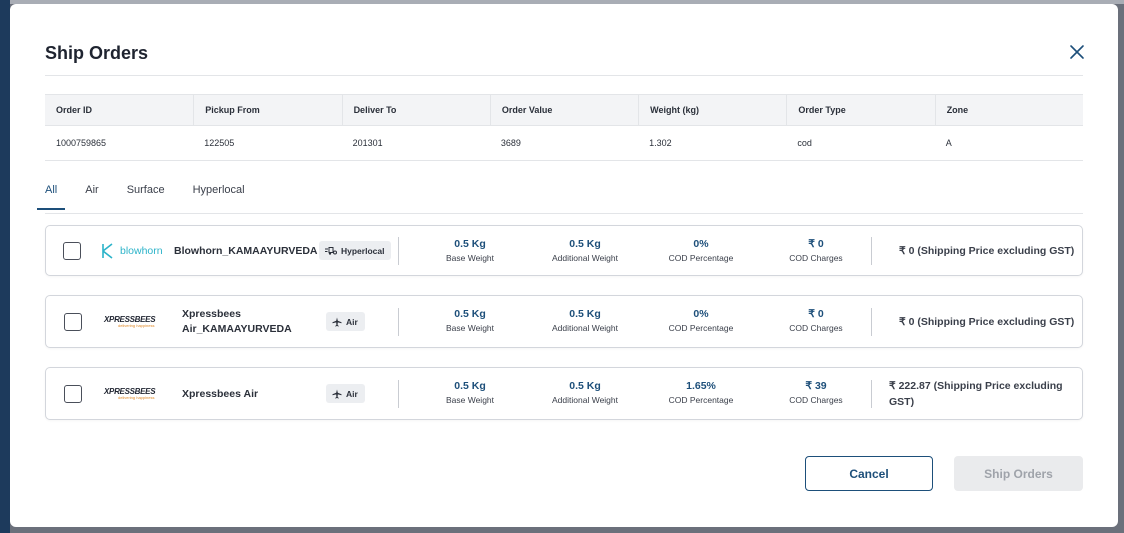  I want to click on courier-tabs: All Air Surface Hyperlocal, so click(155, 197).